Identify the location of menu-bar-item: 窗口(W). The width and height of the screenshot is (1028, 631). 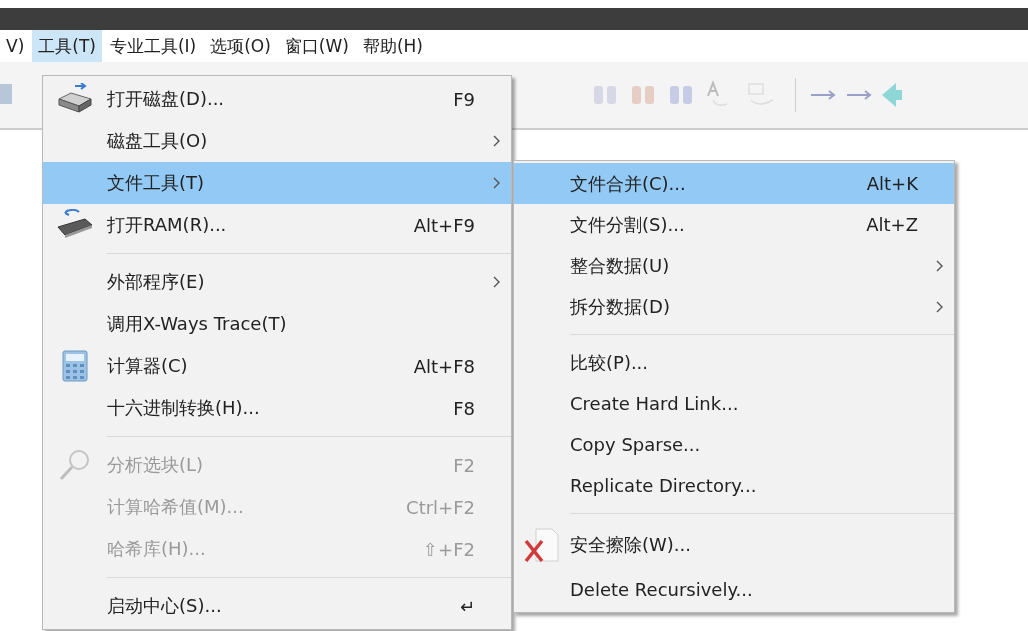
(316, 46).